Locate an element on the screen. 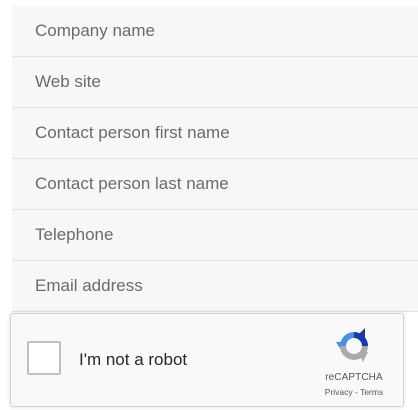  contact-first-name-input is located at coordinates (215, 133).